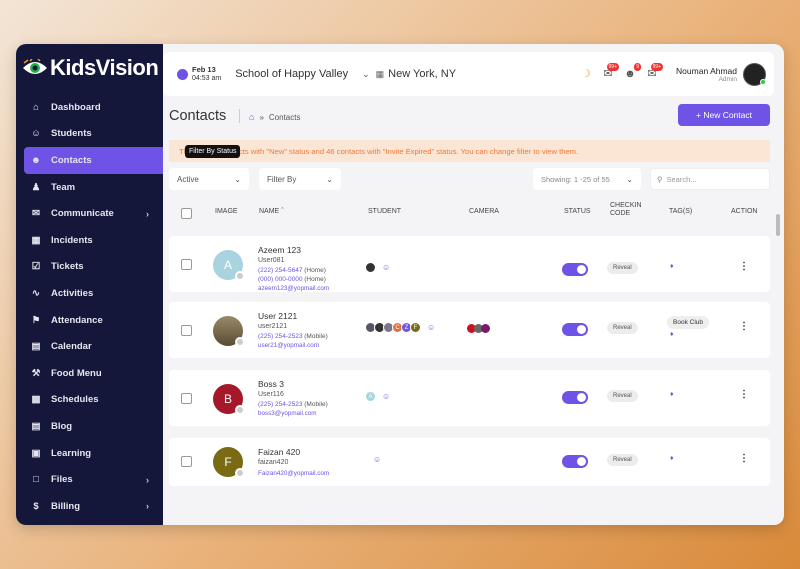  What do you see at coordinates (637, 67) in the screenshot?
I see `users-badge: 9` at bounding box center [637, 67].